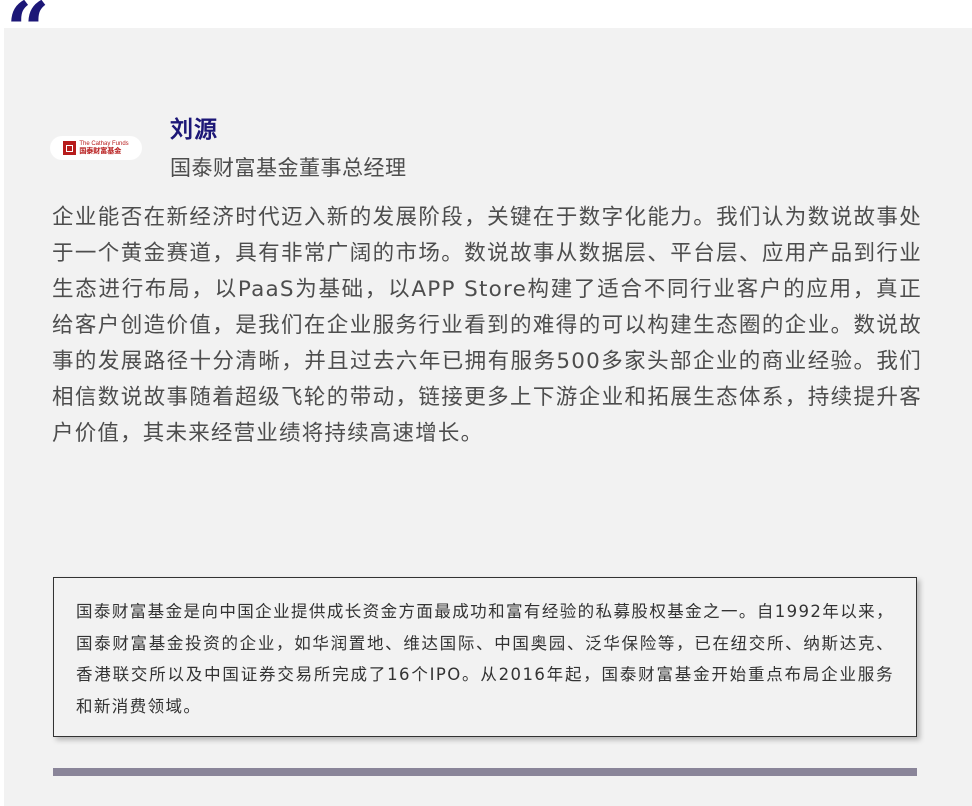 The image size is (972, 806). What do you see at coordinates (194, 130) in the screenshot?
I see `person-name: 刘源` at bounding box center [194, 130].